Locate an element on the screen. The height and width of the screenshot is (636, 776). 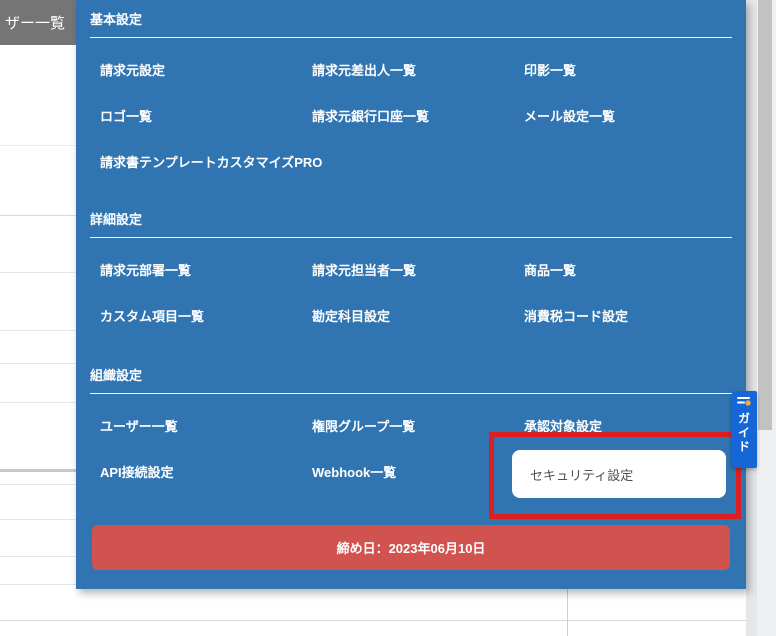
menu-link-product-list: 商品一覧 is located at coordinates (550, 269).